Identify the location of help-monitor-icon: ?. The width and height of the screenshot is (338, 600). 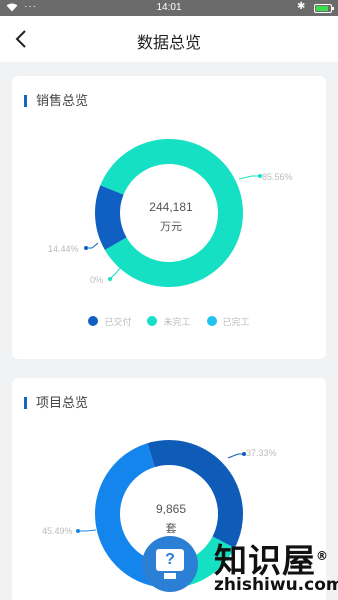
(170, 564).